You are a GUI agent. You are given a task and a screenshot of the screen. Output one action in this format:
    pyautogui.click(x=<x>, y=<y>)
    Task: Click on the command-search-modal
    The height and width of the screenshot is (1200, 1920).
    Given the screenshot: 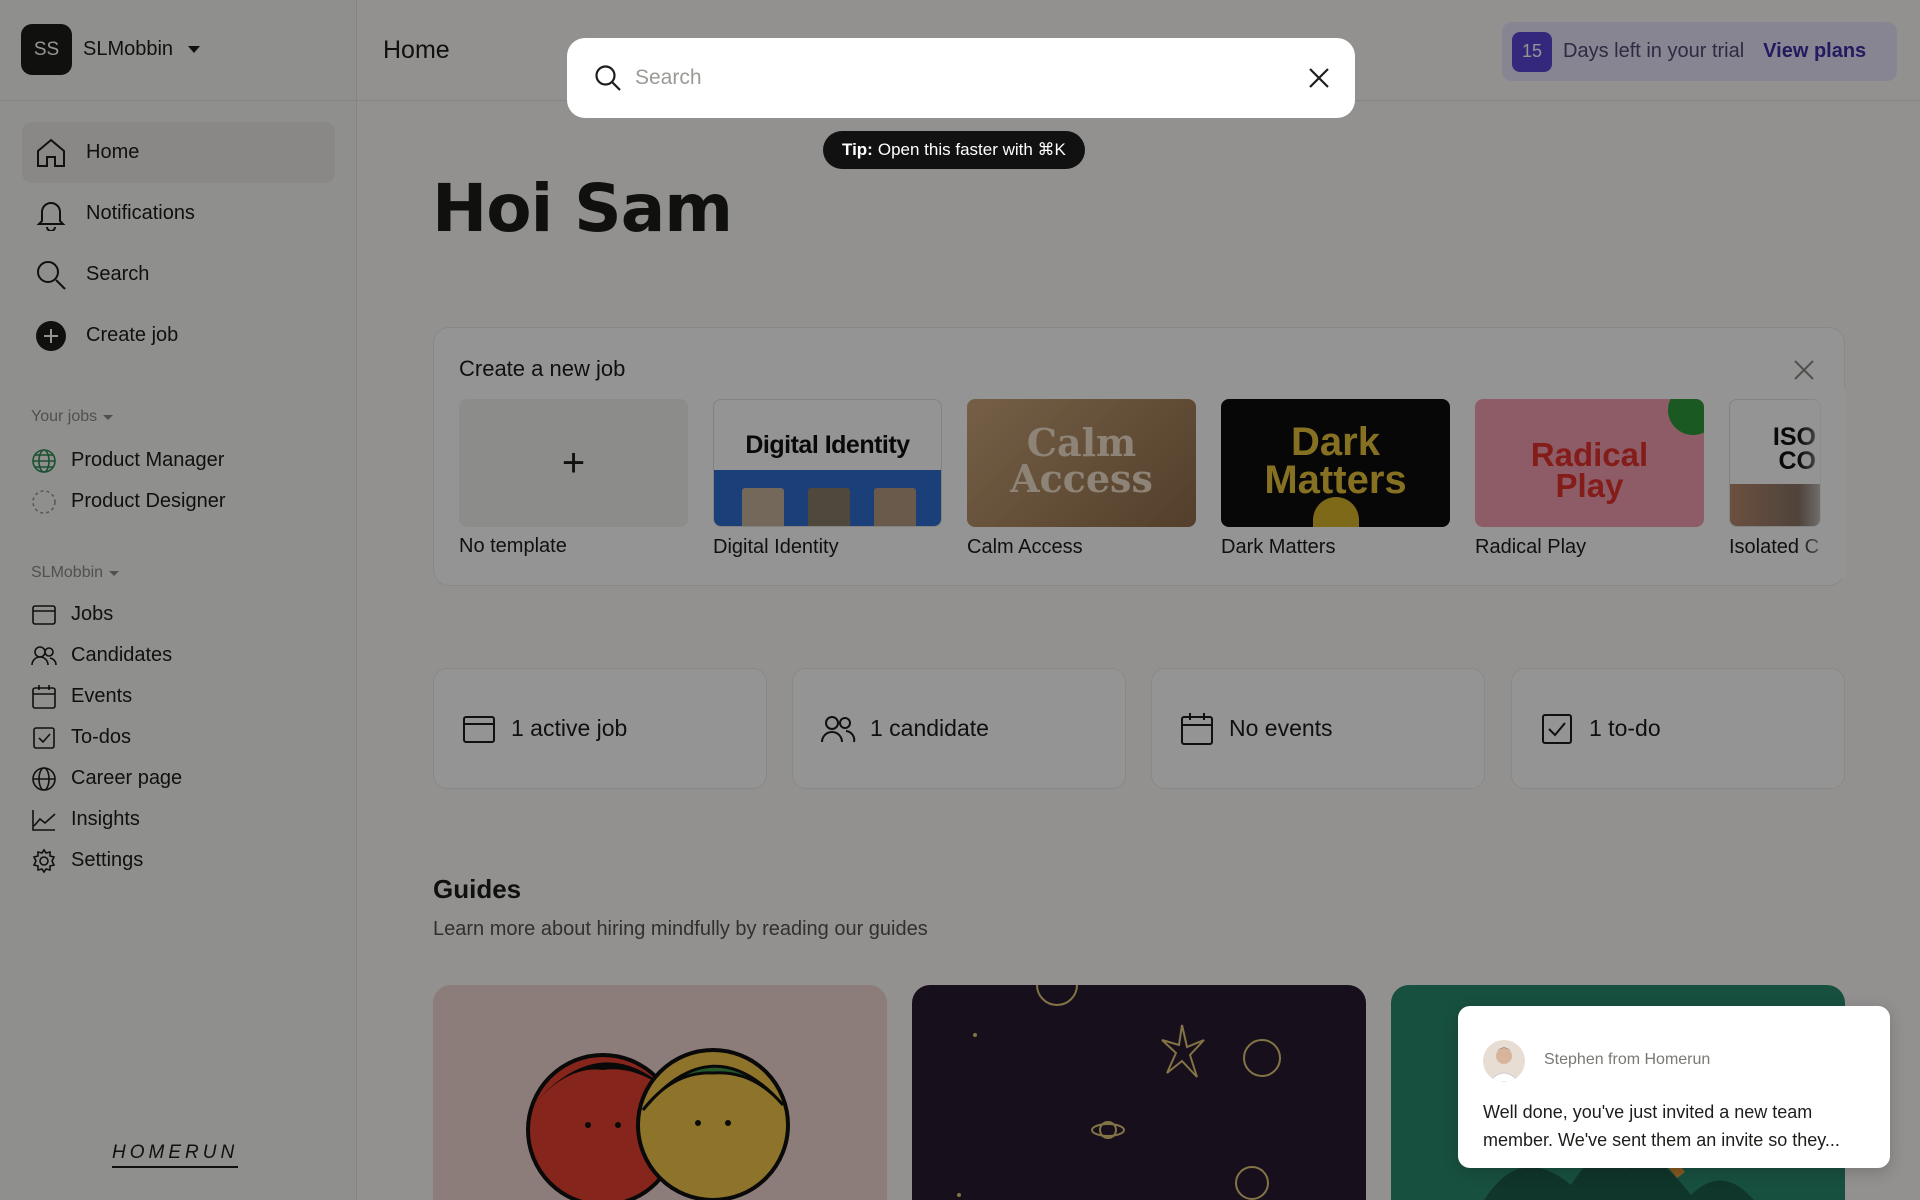 What is the action you would take?
    pyautogui.click(x=961, y=78)
    